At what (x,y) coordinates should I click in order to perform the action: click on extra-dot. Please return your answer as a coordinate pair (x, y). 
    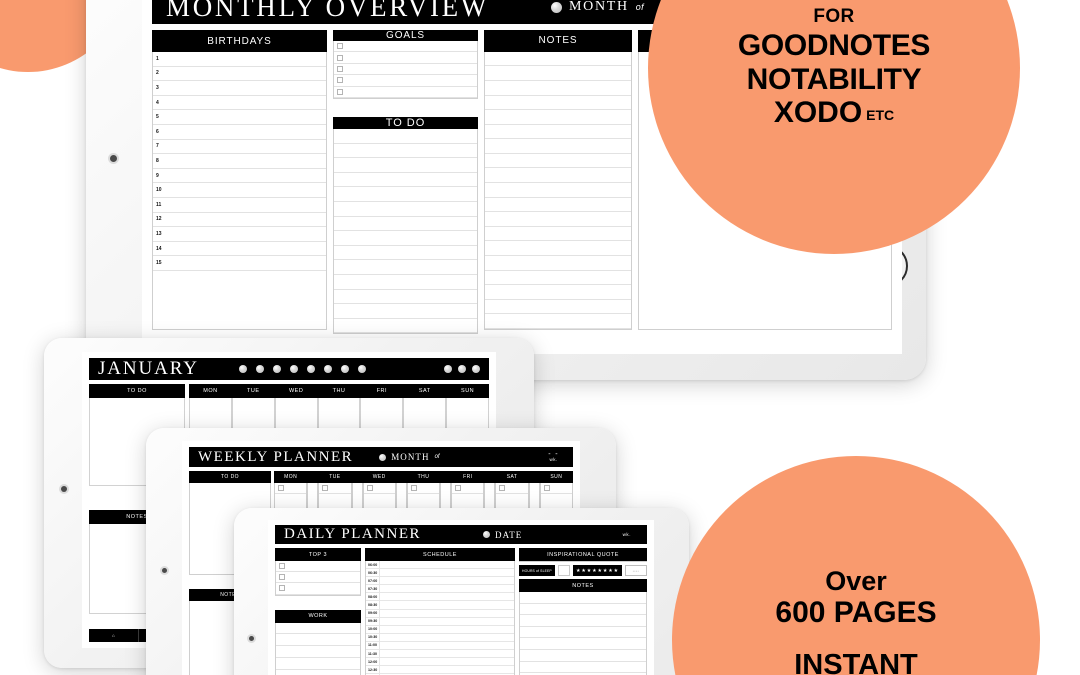
    Looking at the image, I should click on (462, 369).